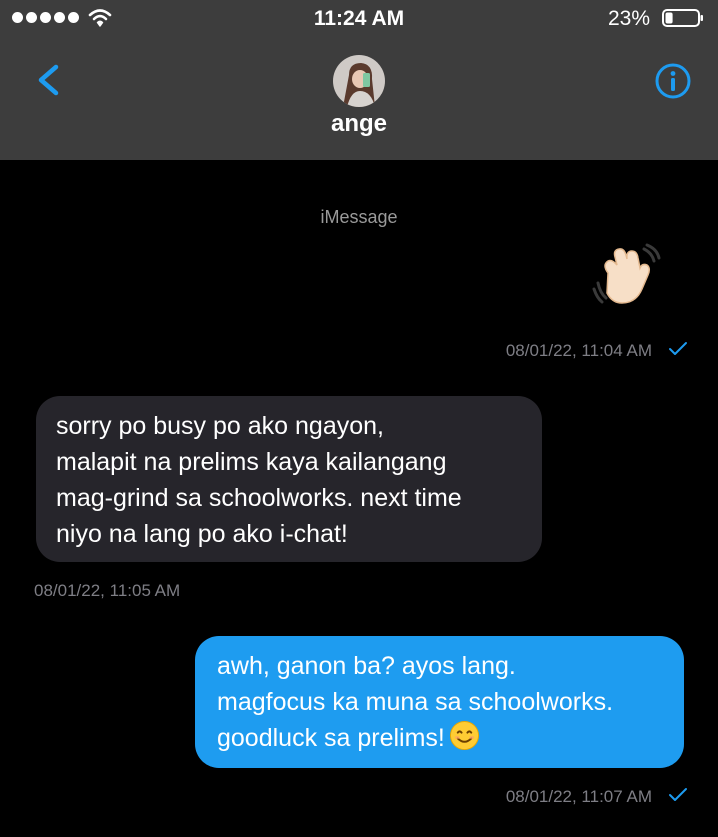  I want to click on waving-hand-emoji, so click(627, 276).